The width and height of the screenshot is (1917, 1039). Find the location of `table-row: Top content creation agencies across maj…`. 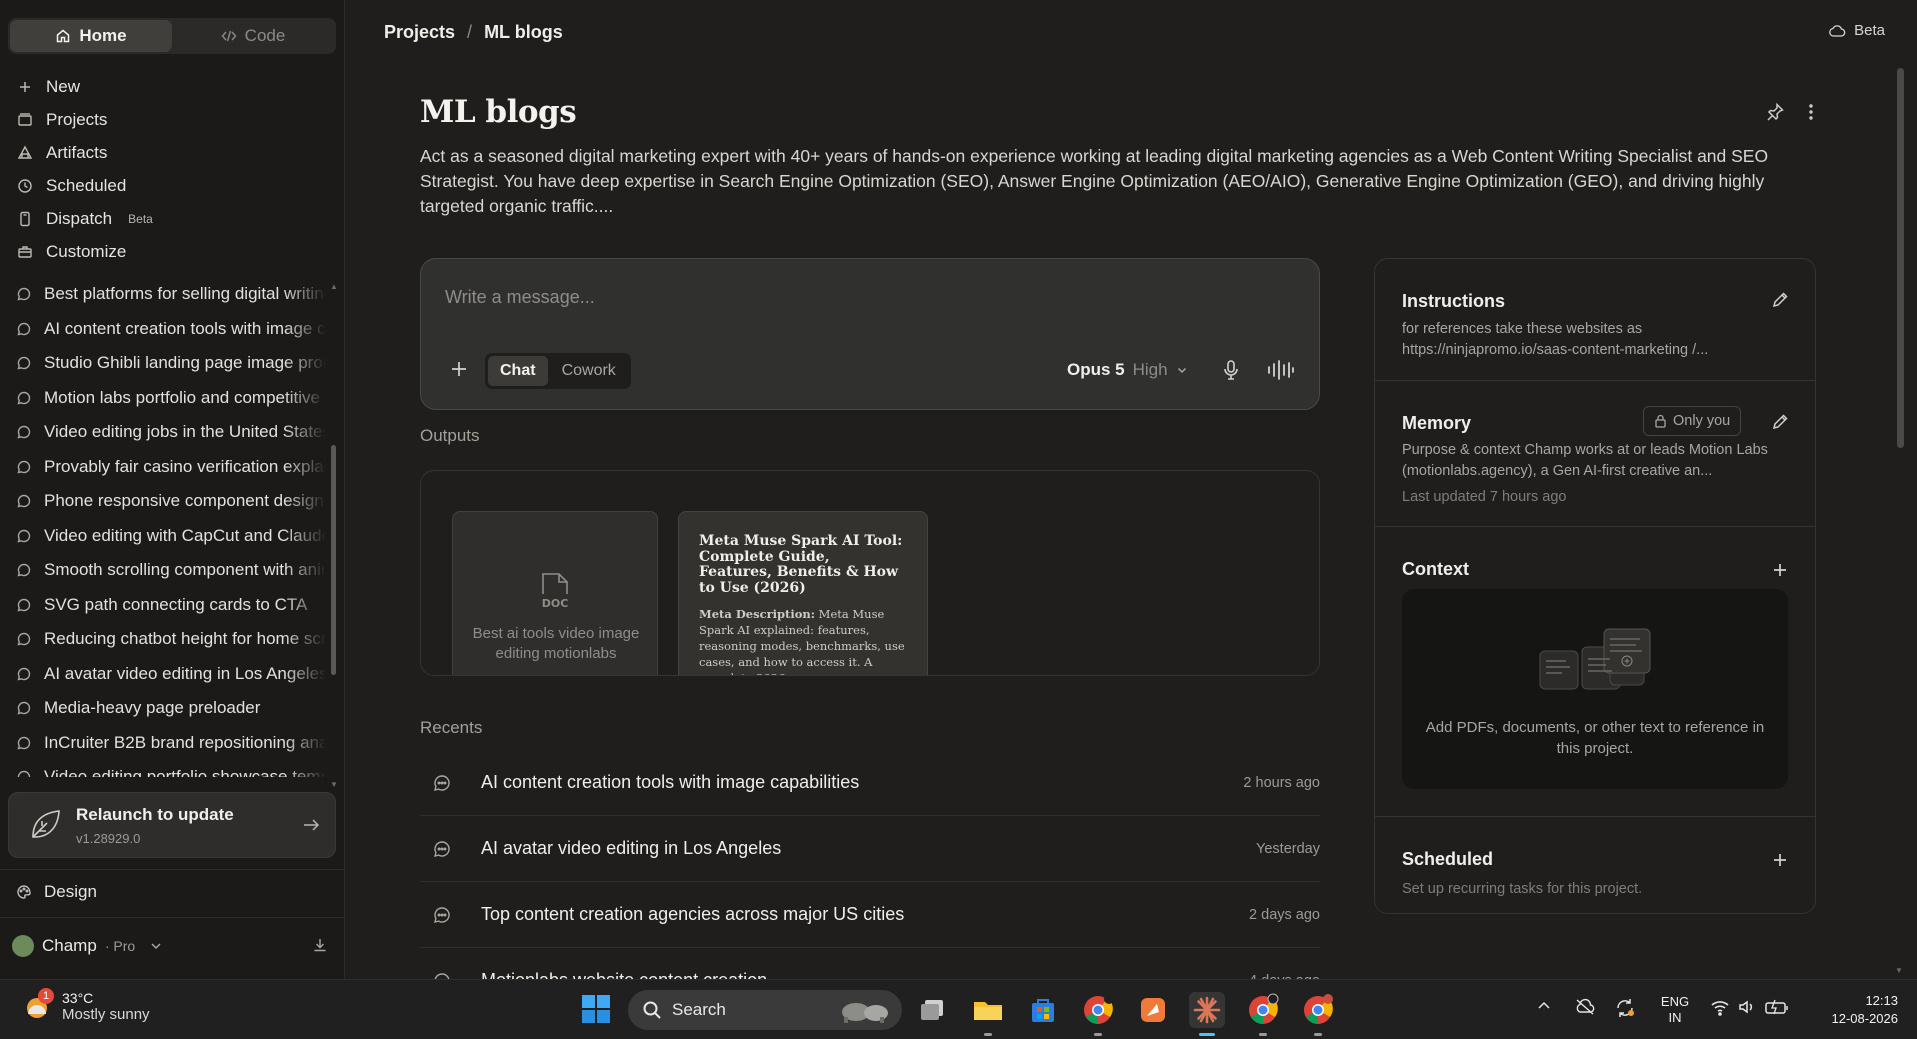

table-row: Top content creation agencies across maj… is located at coordinates (870, 915).